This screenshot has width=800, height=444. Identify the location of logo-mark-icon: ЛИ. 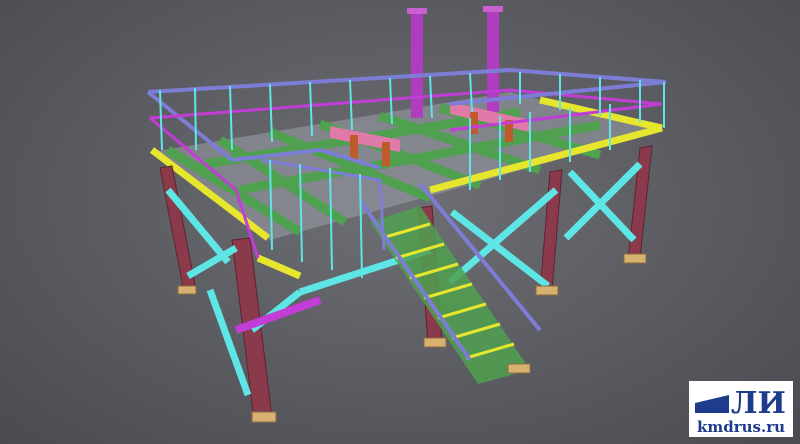
(741, 401).